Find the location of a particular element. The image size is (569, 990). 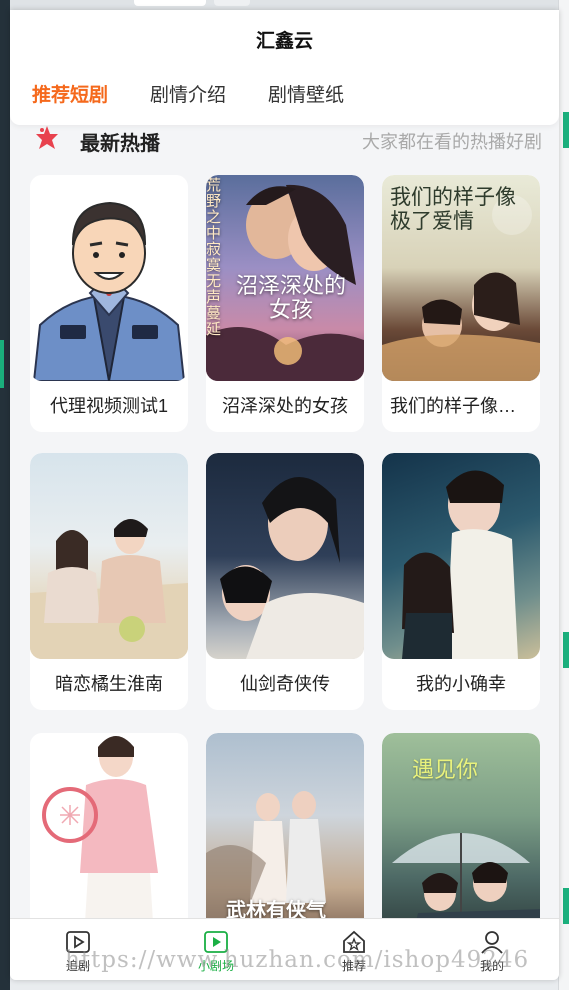

drama-poster: 荒野之中寂寞无声蔓延 沼泽深处的女孩 is located at coordinates (285, 278).